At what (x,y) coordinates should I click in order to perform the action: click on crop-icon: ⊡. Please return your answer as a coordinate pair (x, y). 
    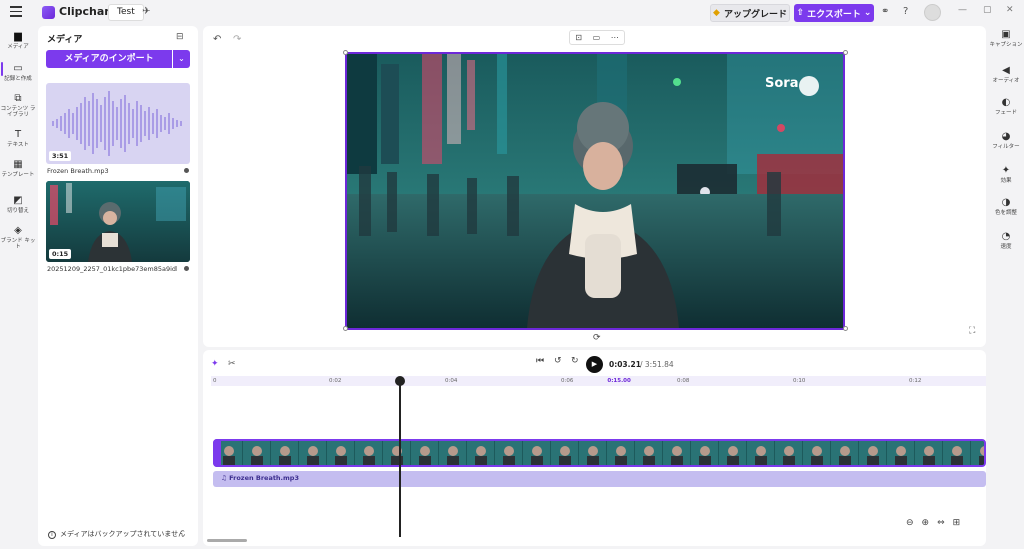
    Looking at the image, I should click on (578, 37).